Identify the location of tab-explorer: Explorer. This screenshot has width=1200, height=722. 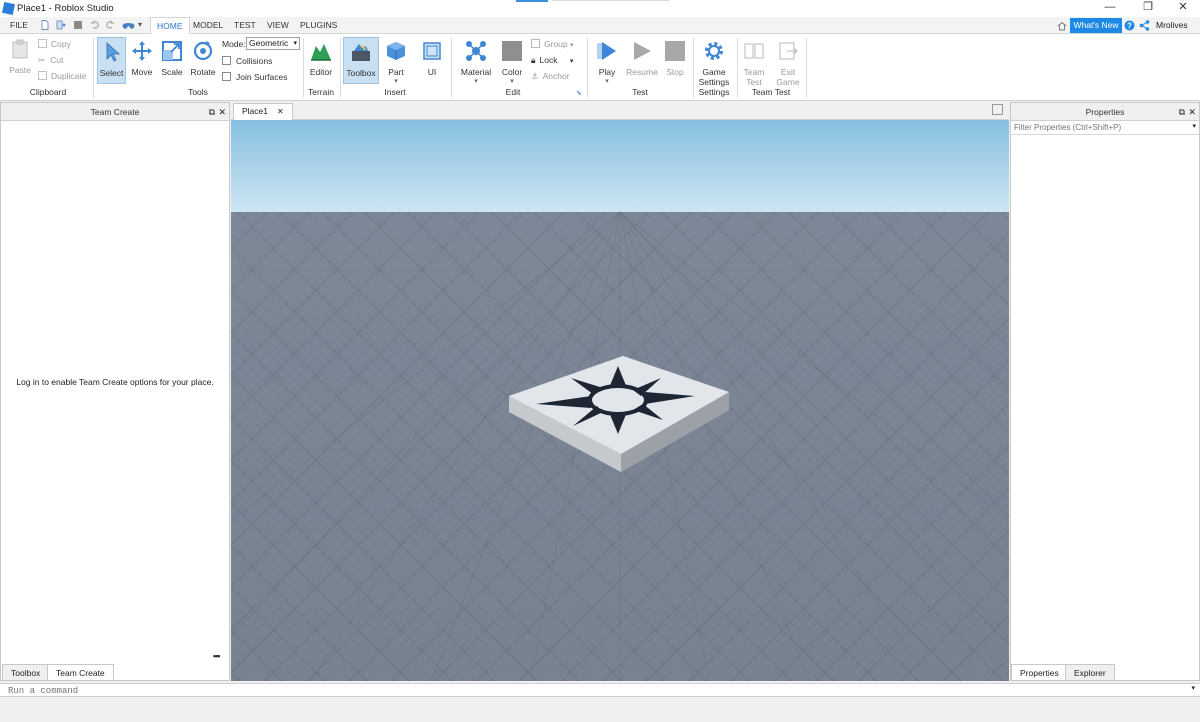
(1090, 672).